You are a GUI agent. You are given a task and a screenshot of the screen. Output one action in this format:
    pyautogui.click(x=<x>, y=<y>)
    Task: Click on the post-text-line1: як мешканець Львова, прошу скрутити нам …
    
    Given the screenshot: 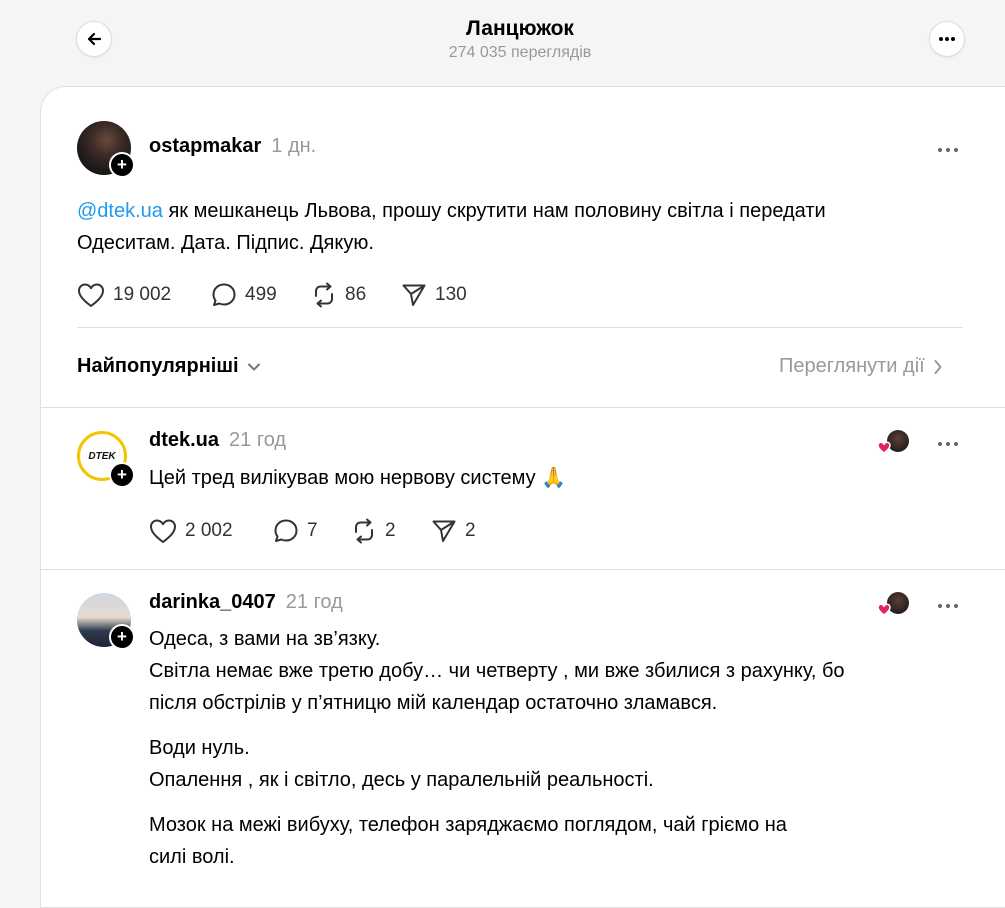 What is the action you would take?
    pyautogui.click(x=494, y=211)
    